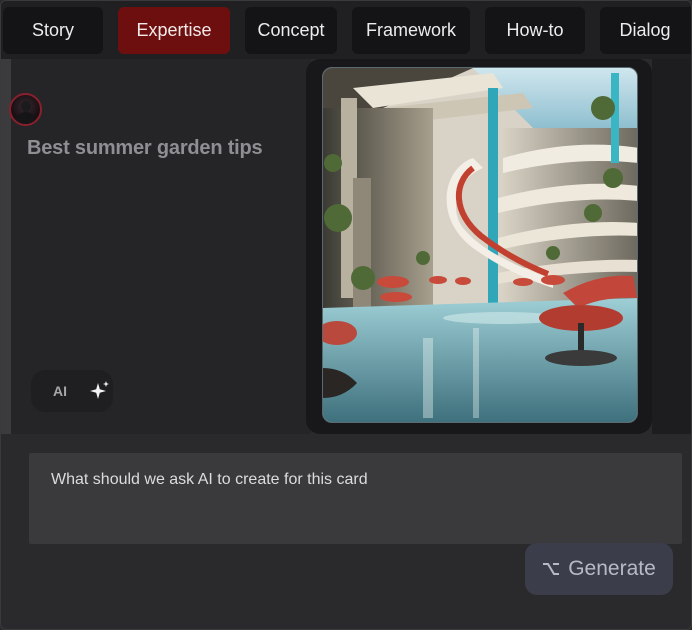 This screenshot has width=692, height=630. Describe the element at coordinates (145, 148) in the screenshot. I see `card-title: Best summer garden tips` at that location.